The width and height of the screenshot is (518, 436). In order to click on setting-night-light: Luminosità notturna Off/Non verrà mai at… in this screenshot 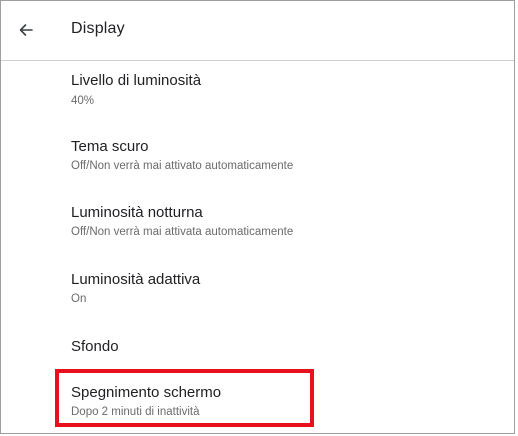, I will do `click(257, 224)`.